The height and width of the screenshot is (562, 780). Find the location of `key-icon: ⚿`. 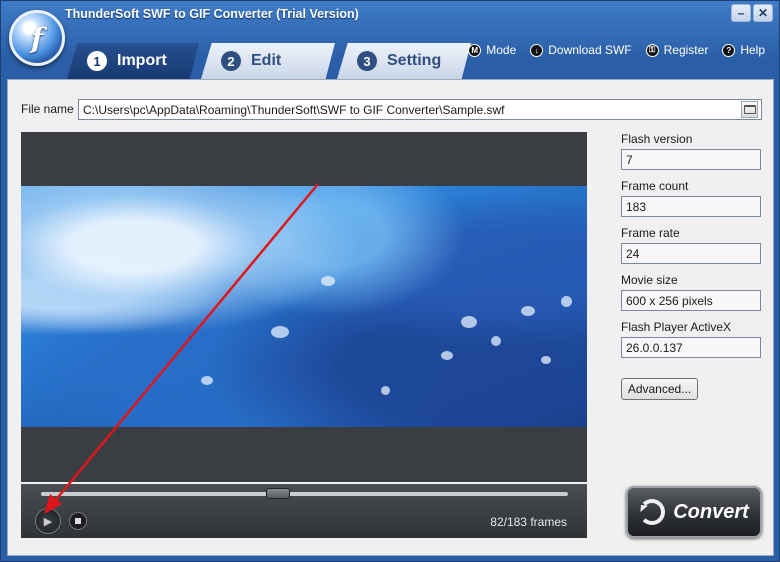

key-icon: ⚿ is located at coordinates (652, 50).